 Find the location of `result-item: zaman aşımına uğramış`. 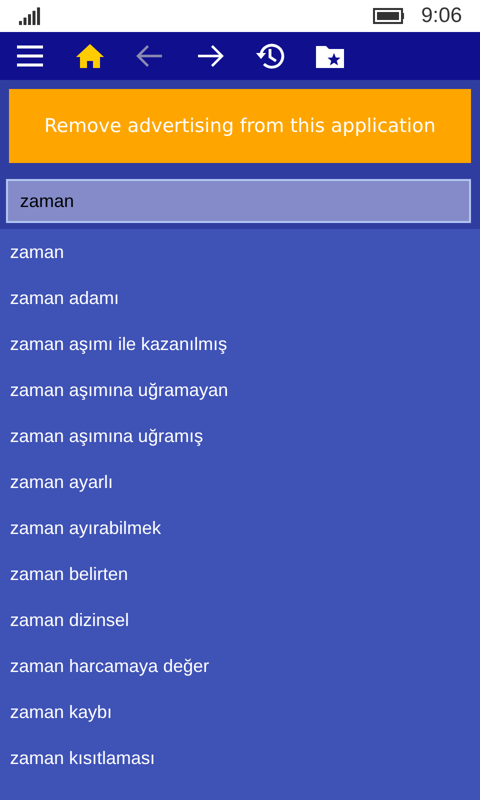

result-item: zaman aşımına uğramış is located at coordinates (240, 436).